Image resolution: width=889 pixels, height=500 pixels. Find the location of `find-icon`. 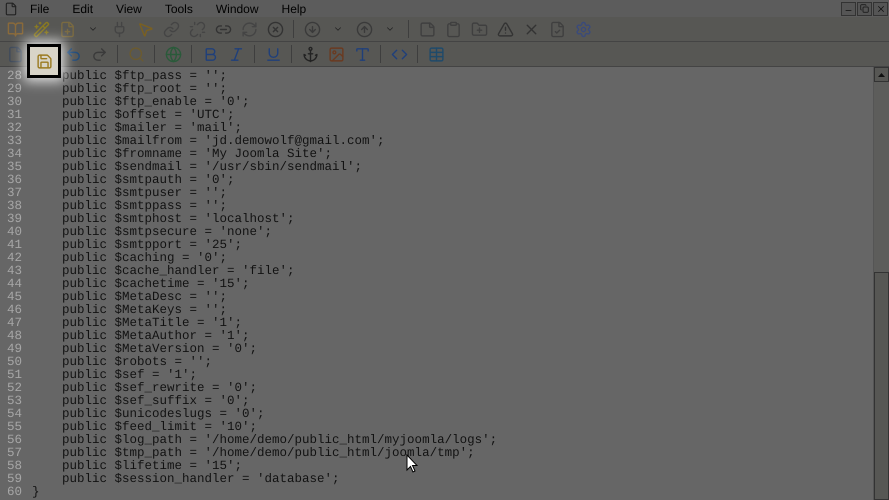

find-icon is located at coordinates (136, 54).